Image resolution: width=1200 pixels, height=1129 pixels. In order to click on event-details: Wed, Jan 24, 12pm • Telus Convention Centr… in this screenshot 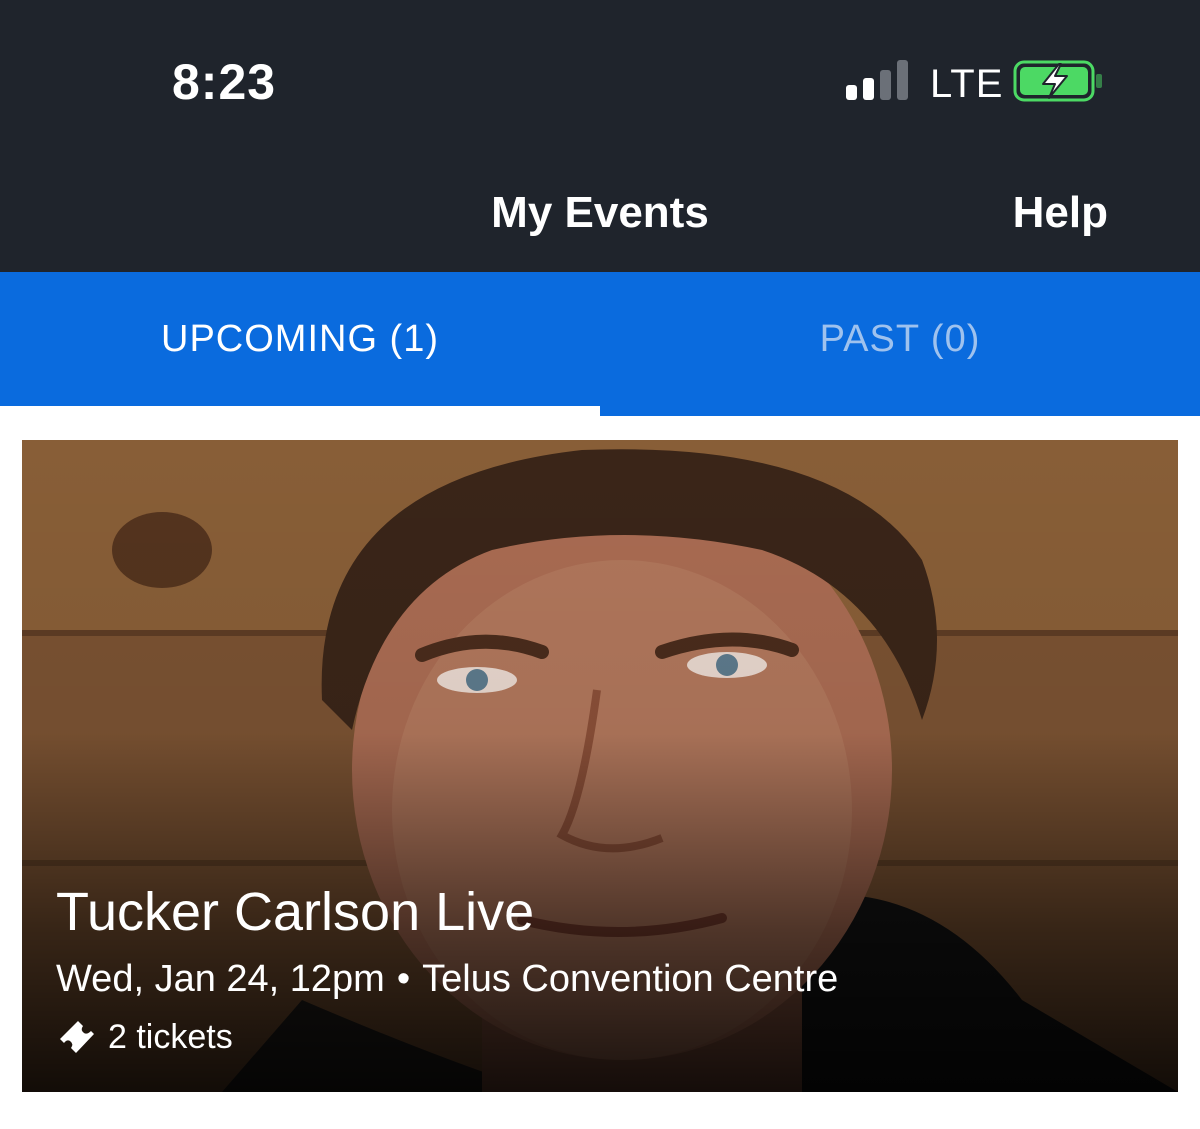, I will do `click(447, 979)`.